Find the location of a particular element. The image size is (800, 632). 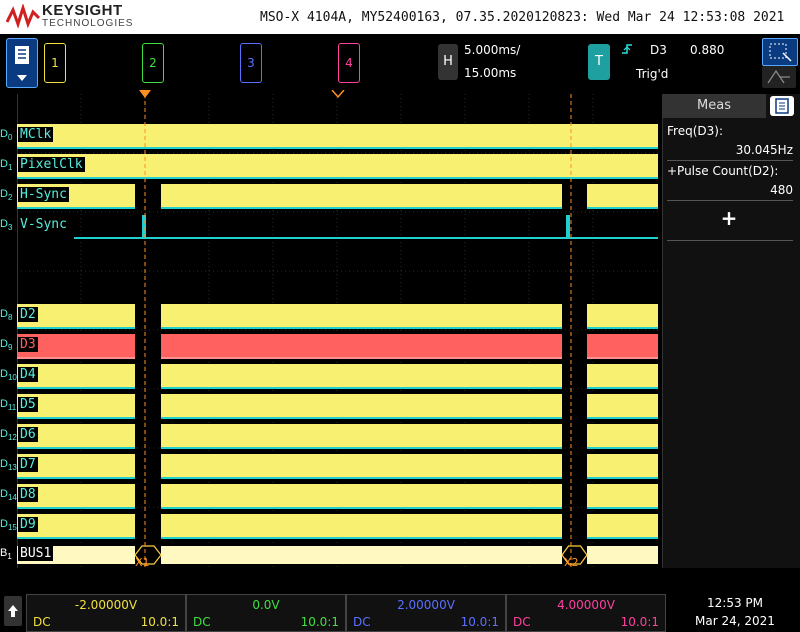

trigger-position-marker-icon is located at coordinates (338, 95).